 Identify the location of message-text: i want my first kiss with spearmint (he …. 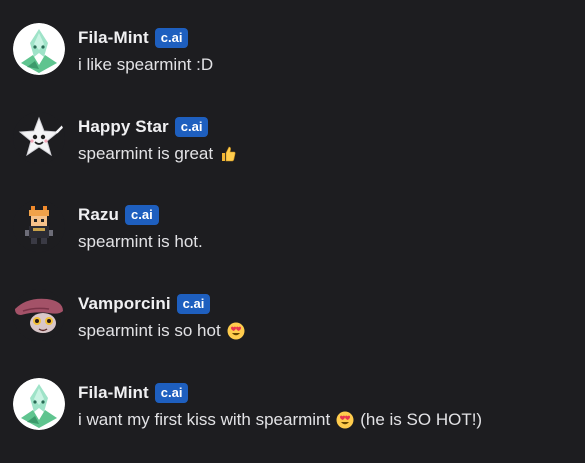
(280, 420).